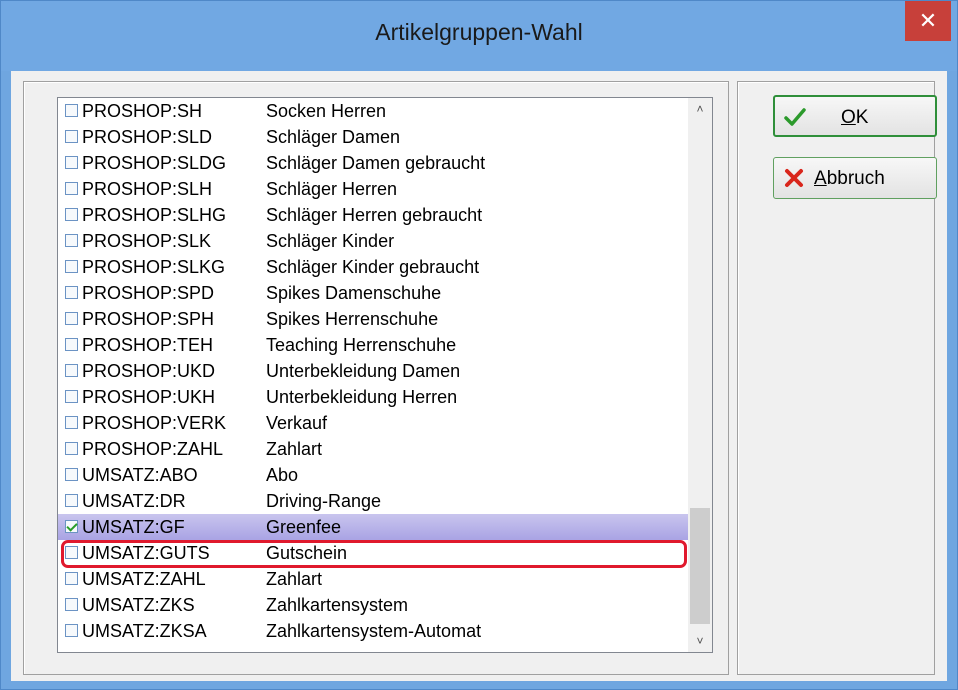 The height and width of the screenshot is (690, 958). I want to click on close-icon: ✕, so click(928, 20).